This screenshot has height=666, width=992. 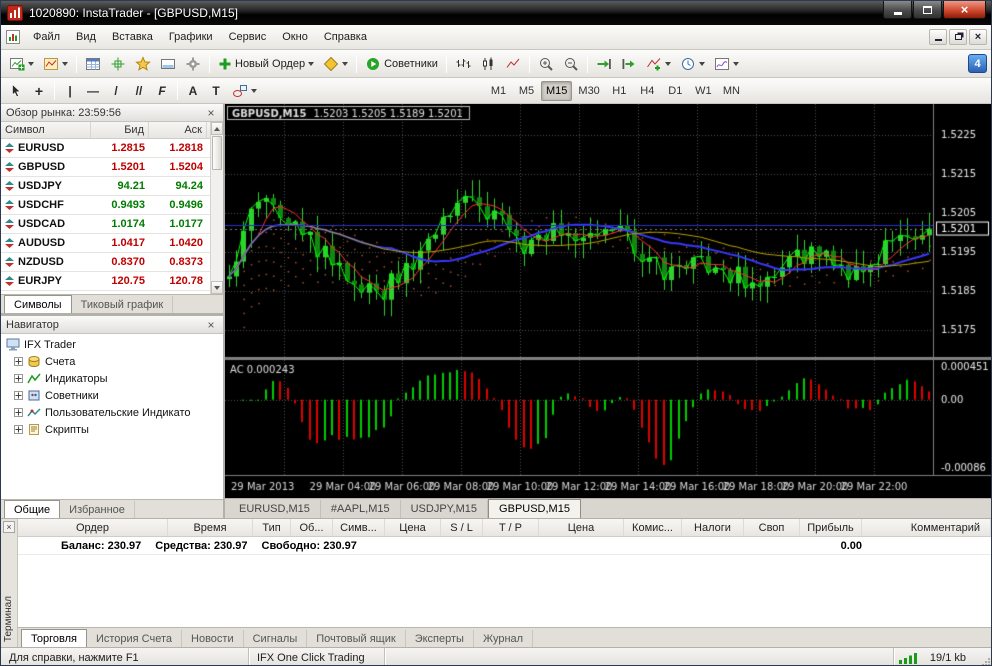 What do you see at coordinates (546, 64) in the screenshot?
I see `zoom-in-button` at bounding box center [546, 64].